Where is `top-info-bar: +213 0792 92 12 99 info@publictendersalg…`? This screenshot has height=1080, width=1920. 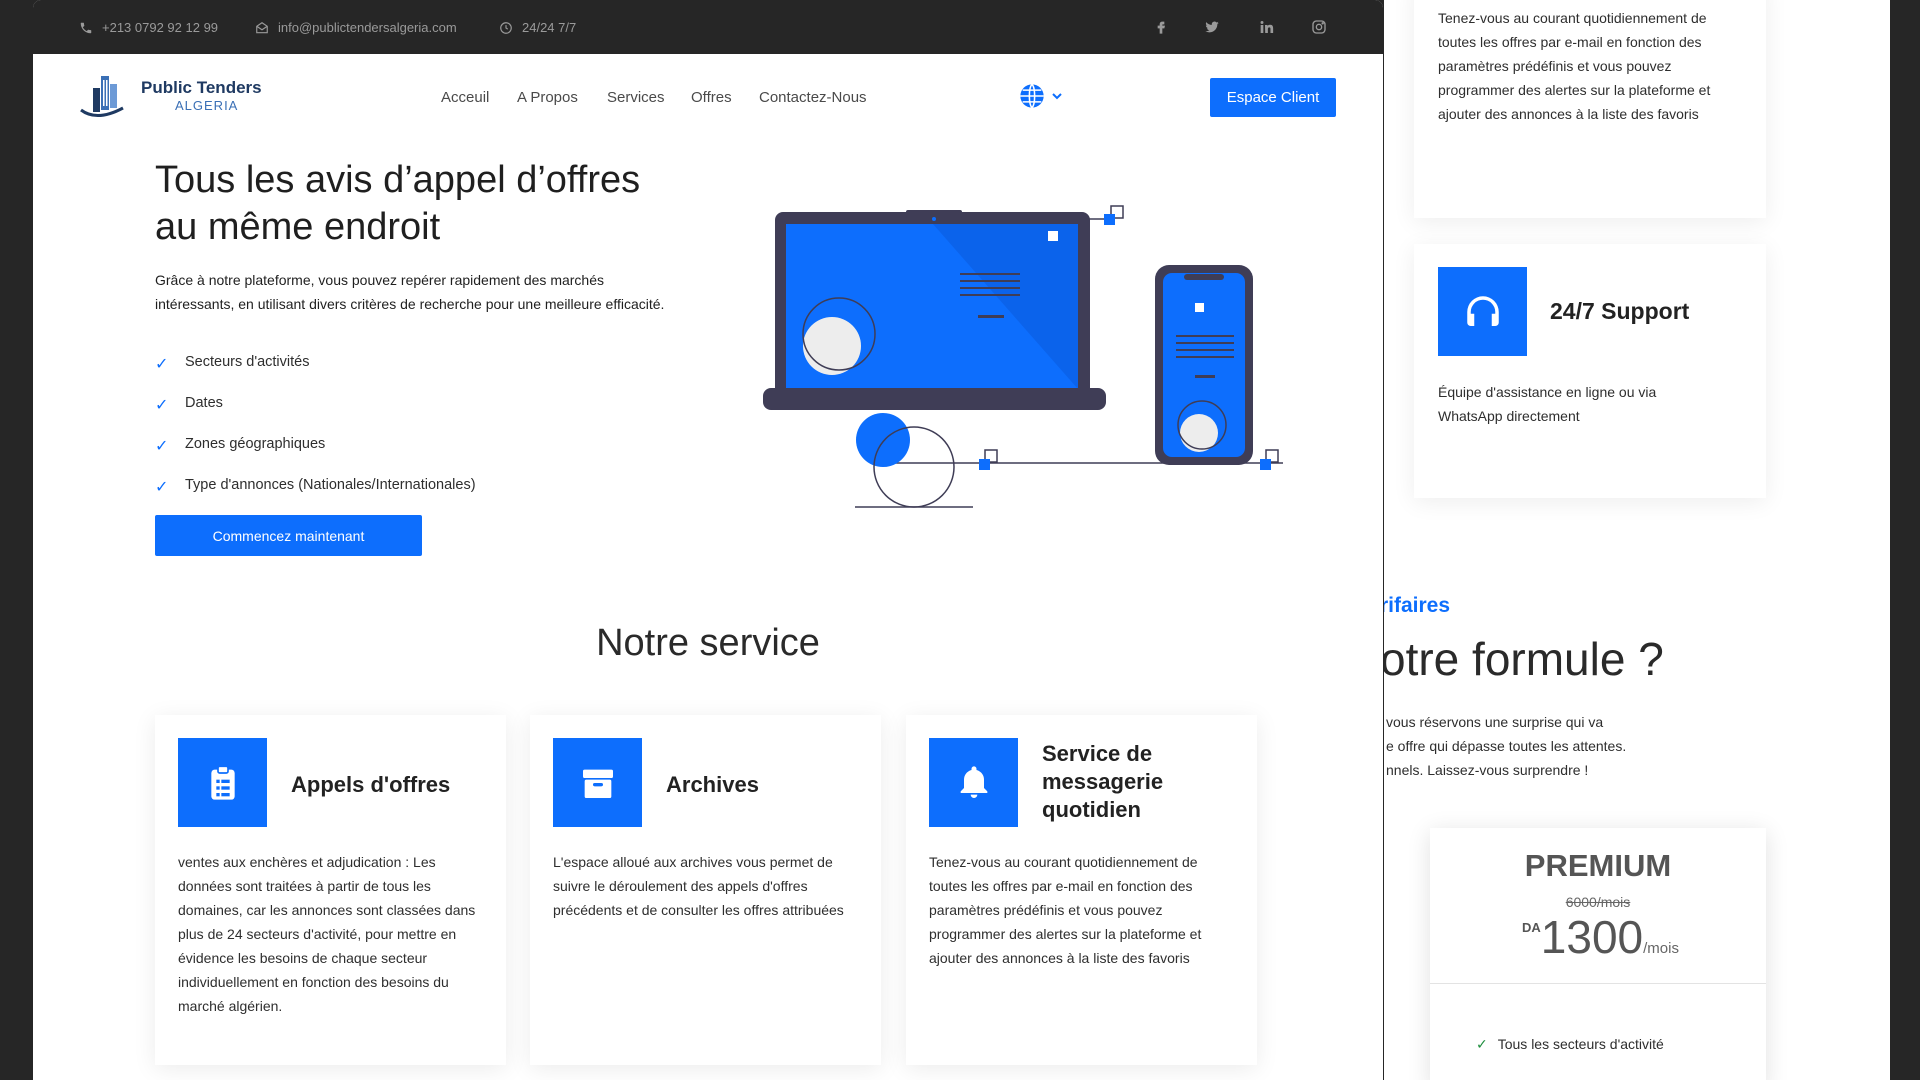
top-info-bar: +213 0792 92 12 99 info@publictendersalg… is located at coordinates (708, 27).